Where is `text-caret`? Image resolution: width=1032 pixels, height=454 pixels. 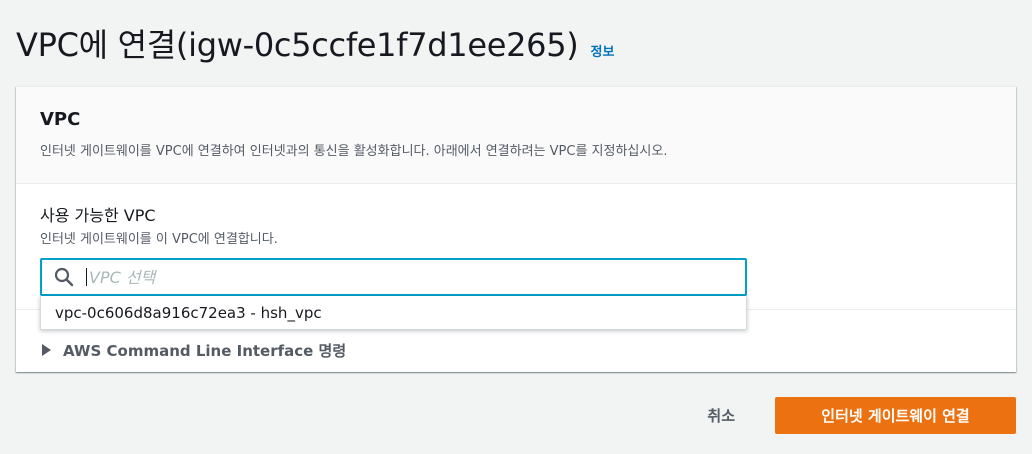
text-caret is located at coordinates (86, 277).